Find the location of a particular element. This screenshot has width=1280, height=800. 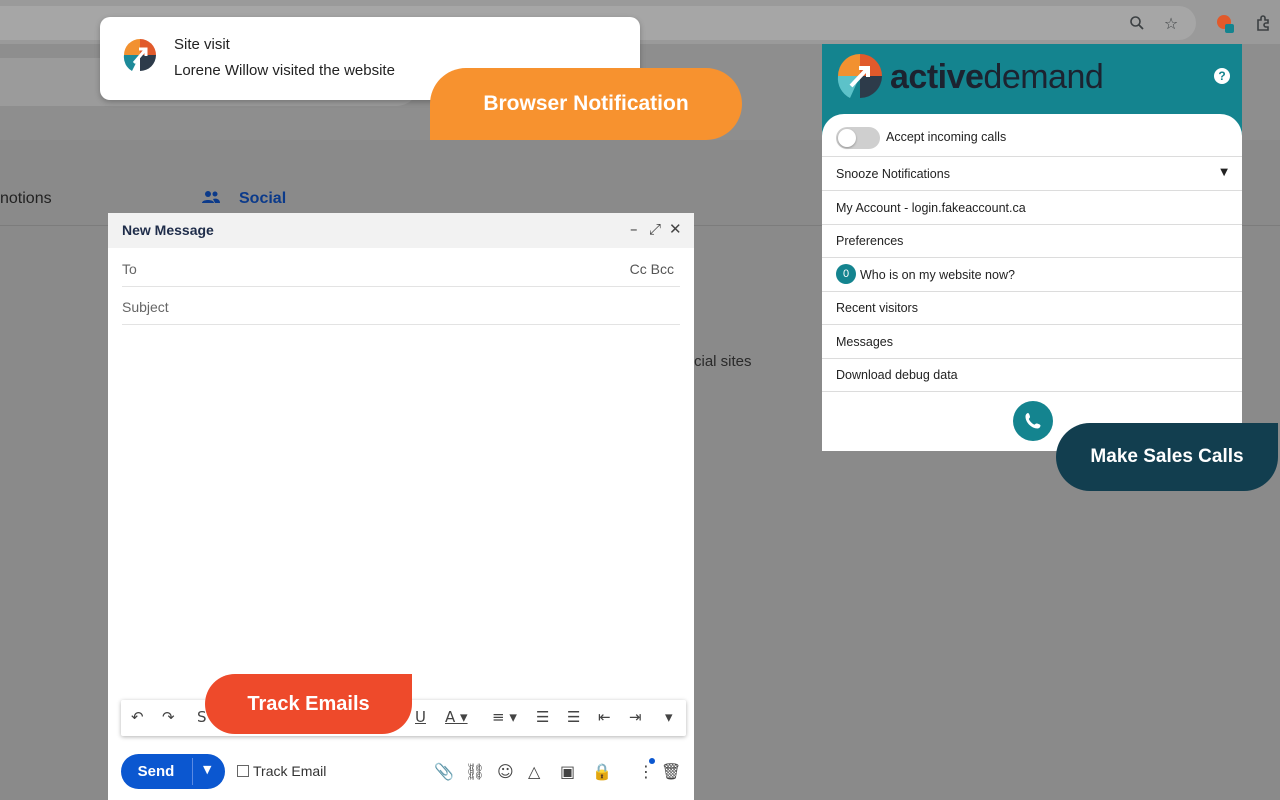

who-online-label: Who is on my website now? is located at coordinates (937, 275).